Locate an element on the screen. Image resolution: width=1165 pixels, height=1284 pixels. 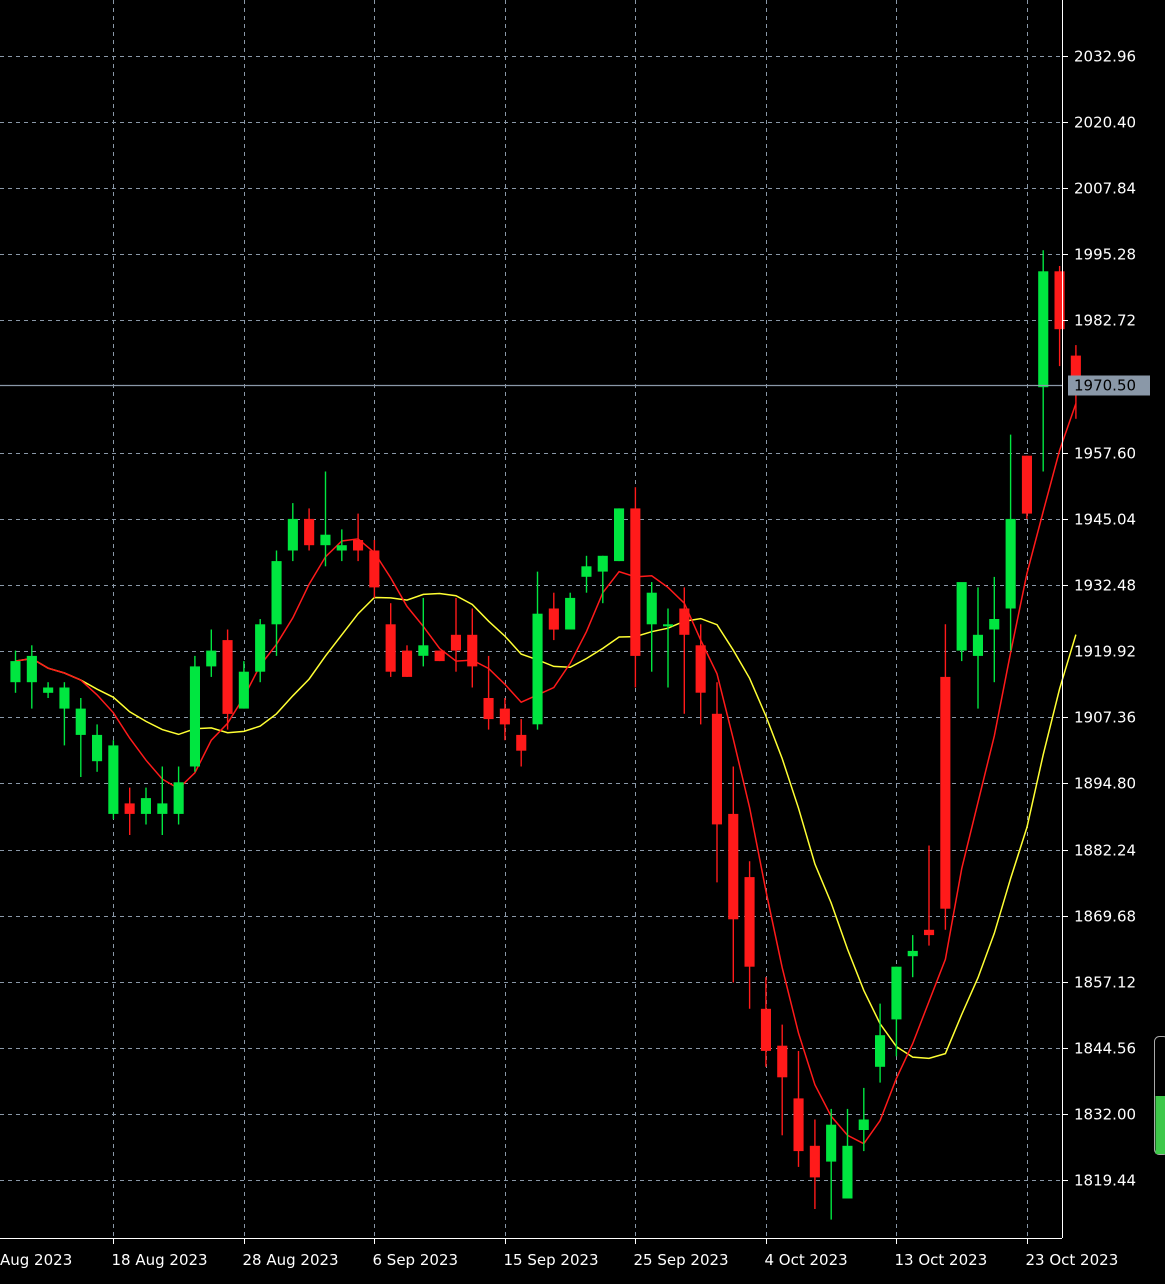
x-axis-tick-label: 18 Aug 2023 is located at coordinates (160, 1260).